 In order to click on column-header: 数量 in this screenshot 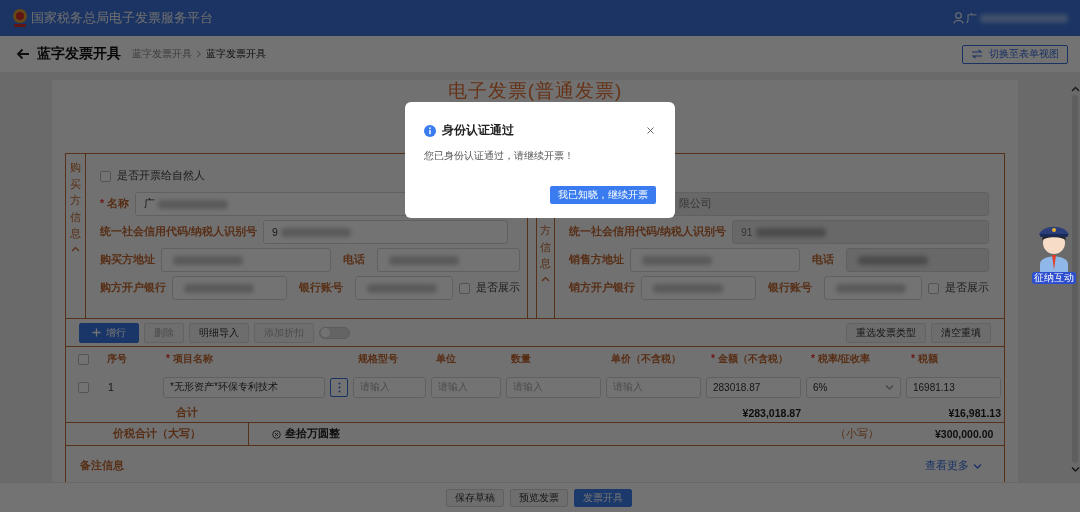, I will do `click(521, 359)`.